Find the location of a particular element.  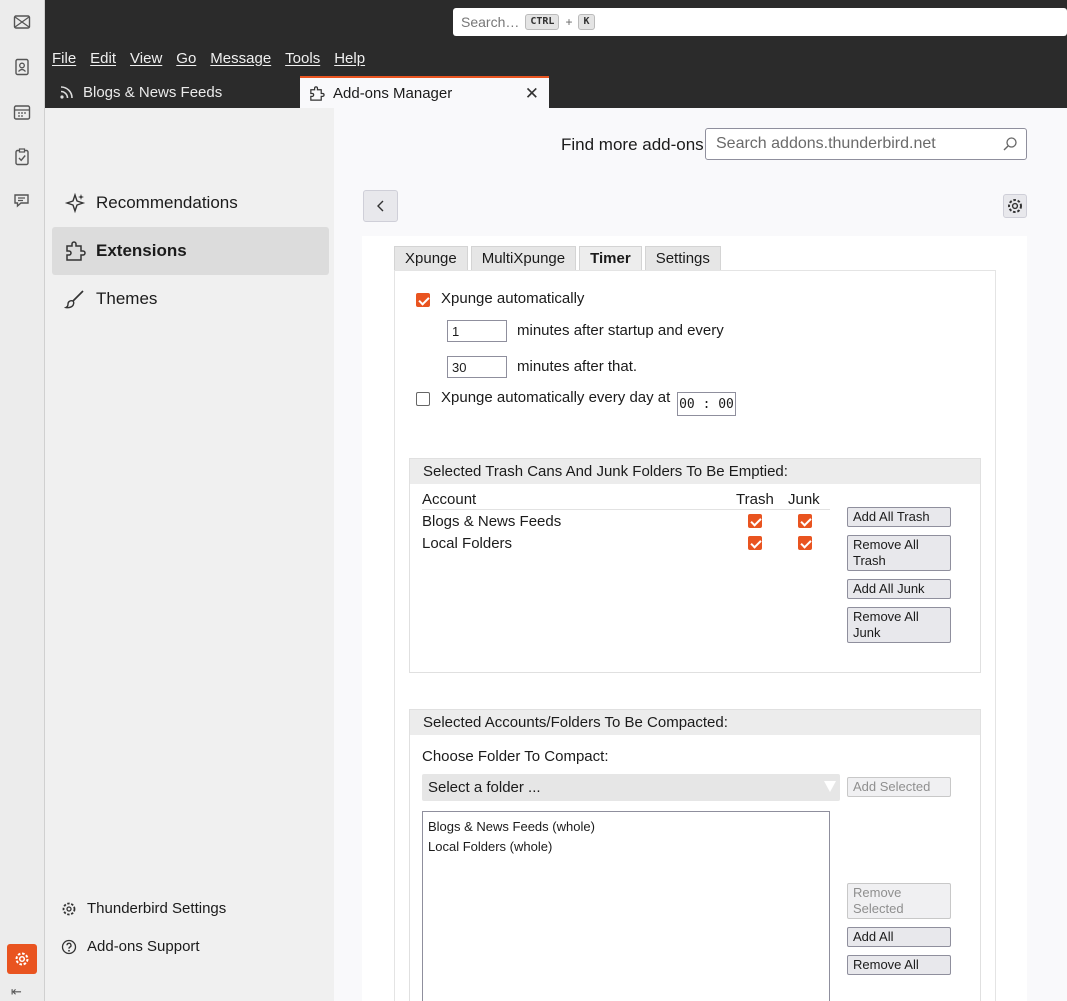

global-search-input: Search… CTRL + K is located at coordinates (760, 22).